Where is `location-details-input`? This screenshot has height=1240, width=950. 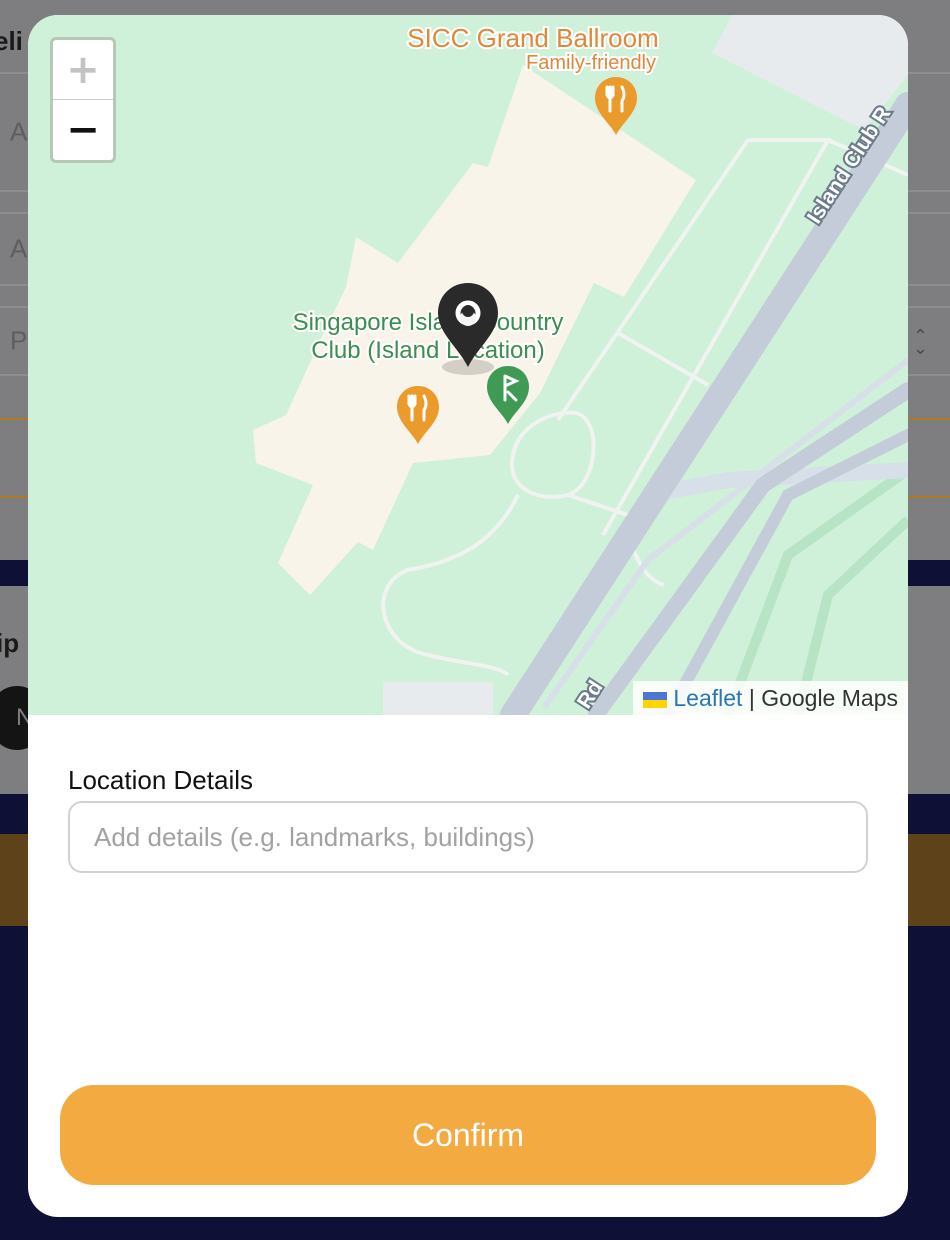 location-details-input is located at coordinates (468, 837).